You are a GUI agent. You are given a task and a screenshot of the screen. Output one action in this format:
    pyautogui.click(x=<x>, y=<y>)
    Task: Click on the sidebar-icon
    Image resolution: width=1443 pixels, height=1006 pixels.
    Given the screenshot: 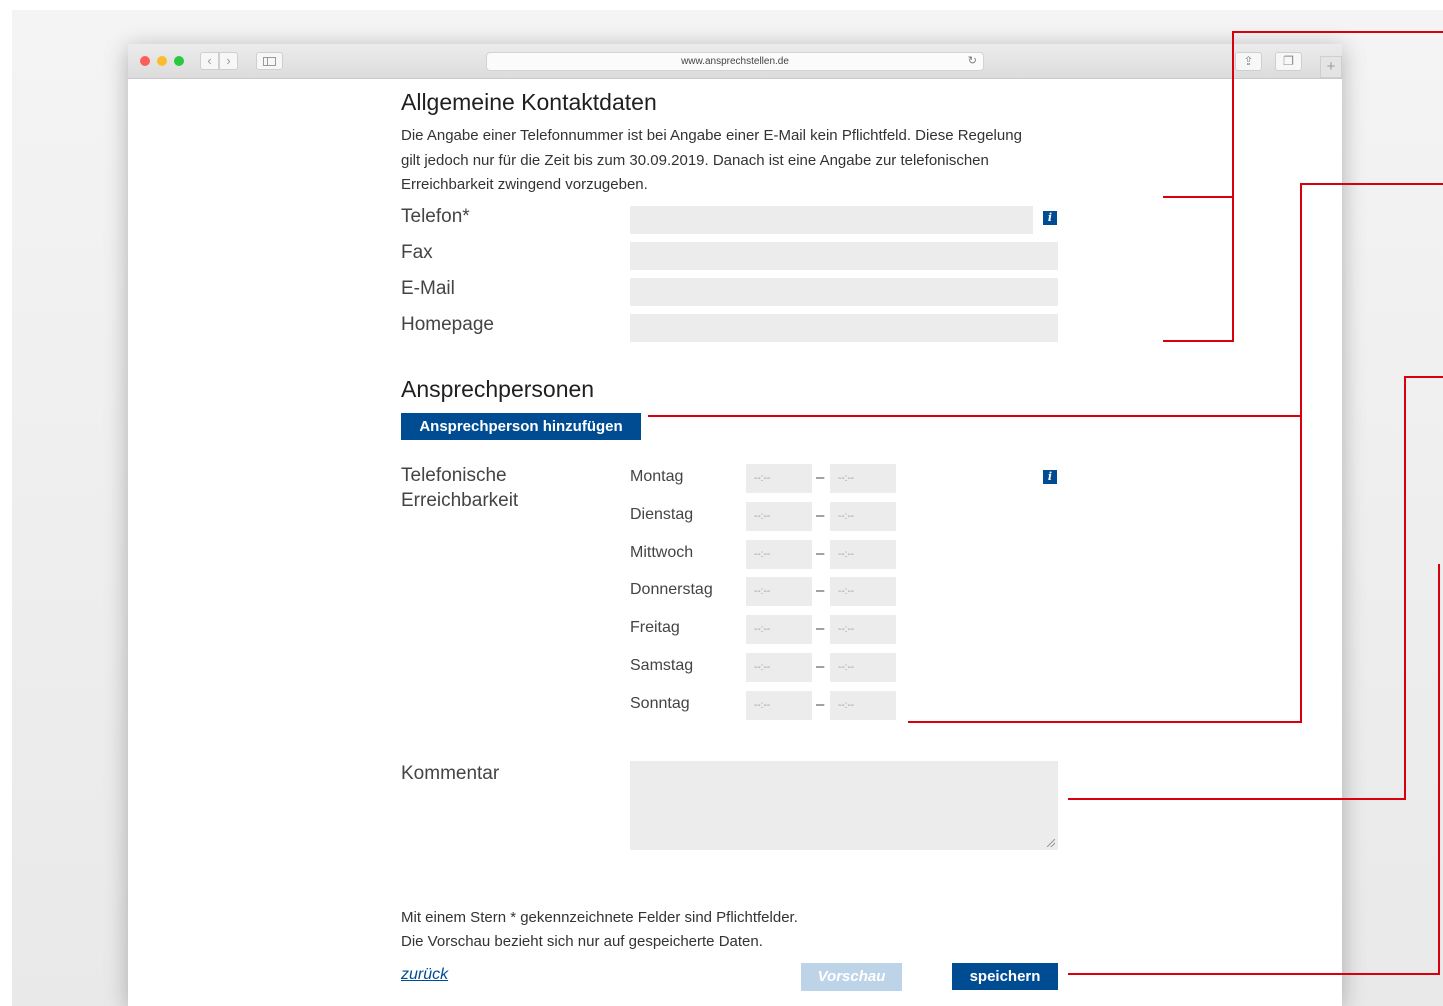 What is the action you would take?
    pyautogui.click(x=269, y=61)
    